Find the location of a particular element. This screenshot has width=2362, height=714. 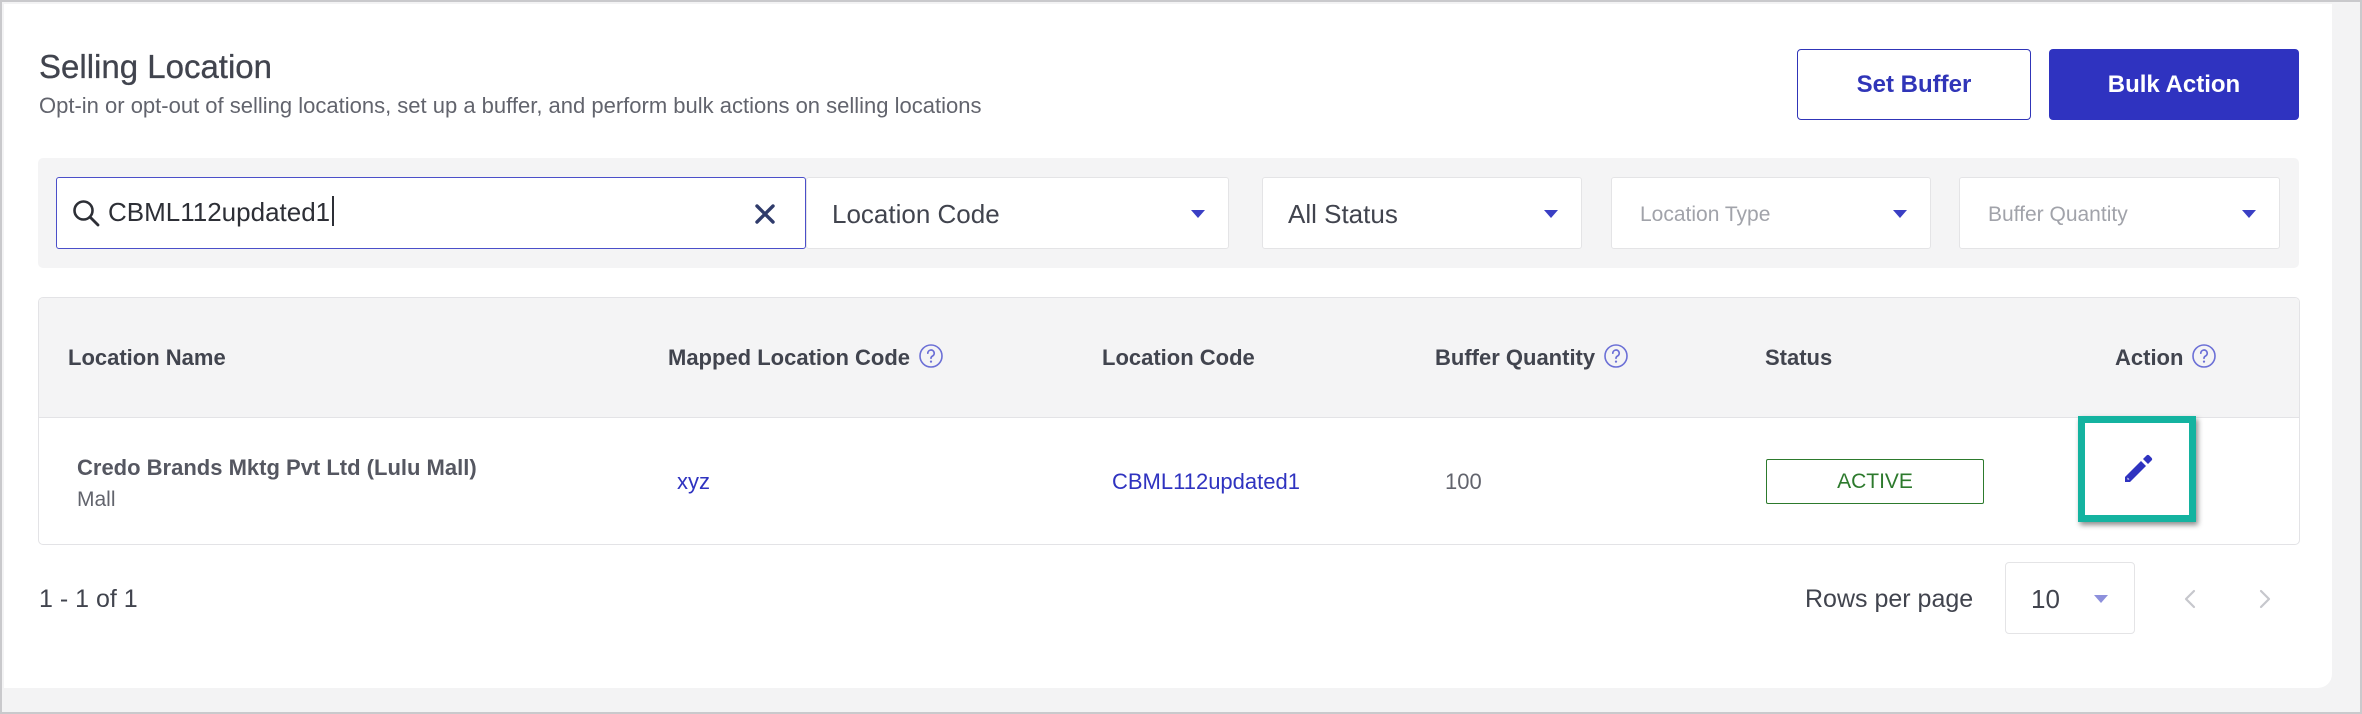

rows-per-page-label: Rows per page is located at coordinates (1889, 599).